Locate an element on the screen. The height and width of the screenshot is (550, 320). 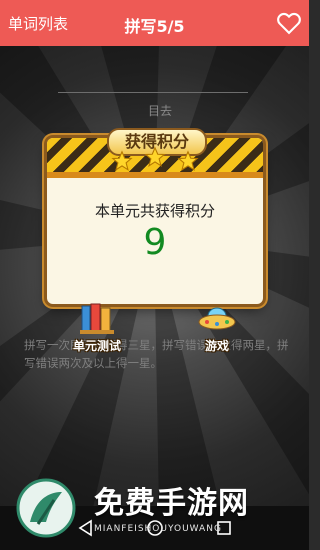
word-list-button: 单词列表 is located at coordinates (38, 23).